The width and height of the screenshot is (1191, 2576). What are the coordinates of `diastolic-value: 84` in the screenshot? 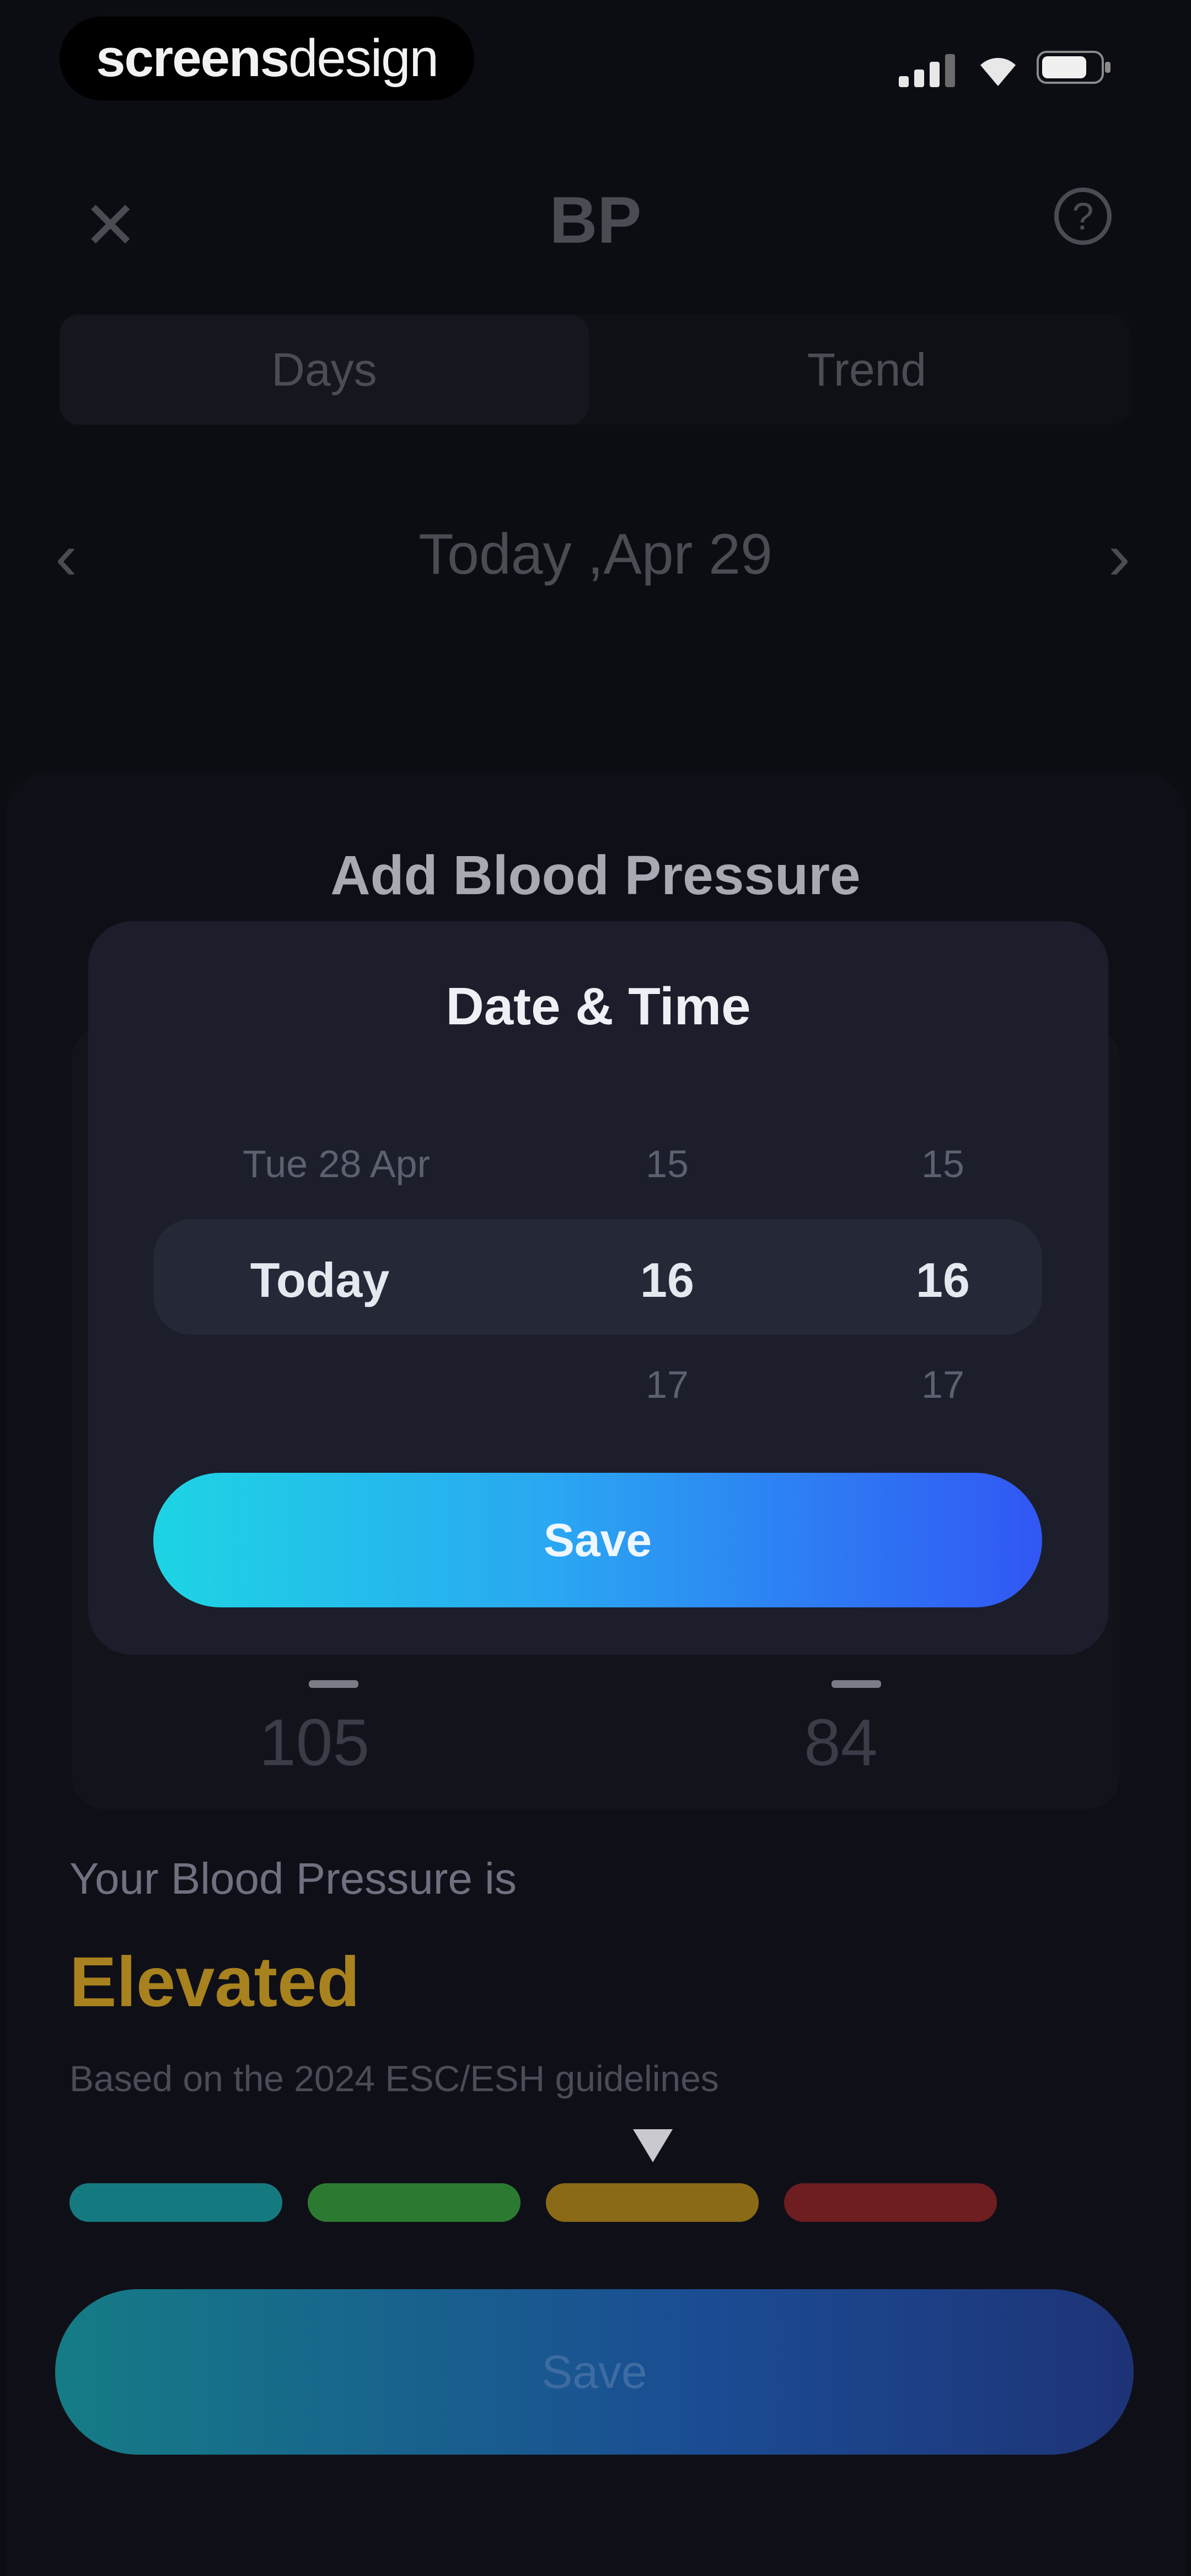 It's located at (840, 1742).